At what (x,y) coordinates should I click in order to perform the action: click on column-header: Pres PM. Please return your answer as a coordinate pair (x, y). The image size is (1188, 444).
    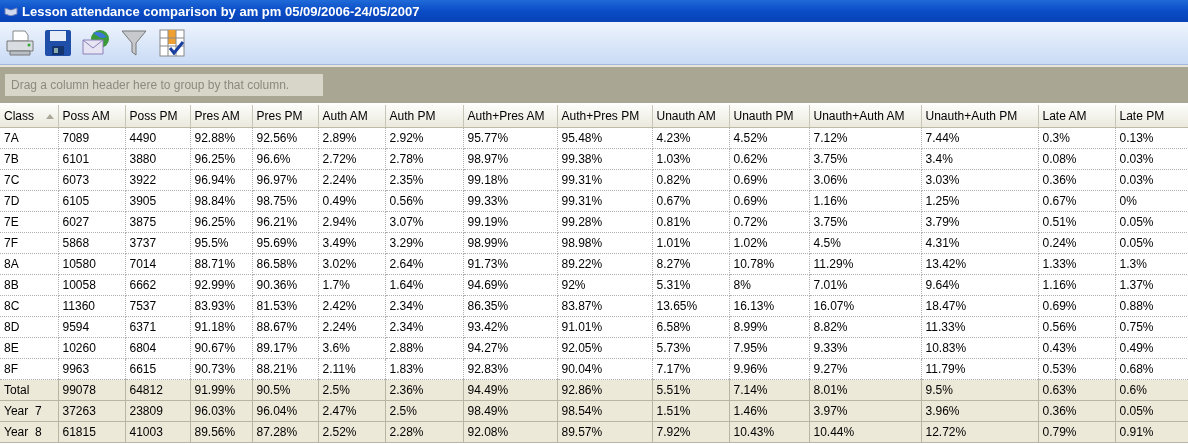
    Looking at the image, I should click on (285, 116).